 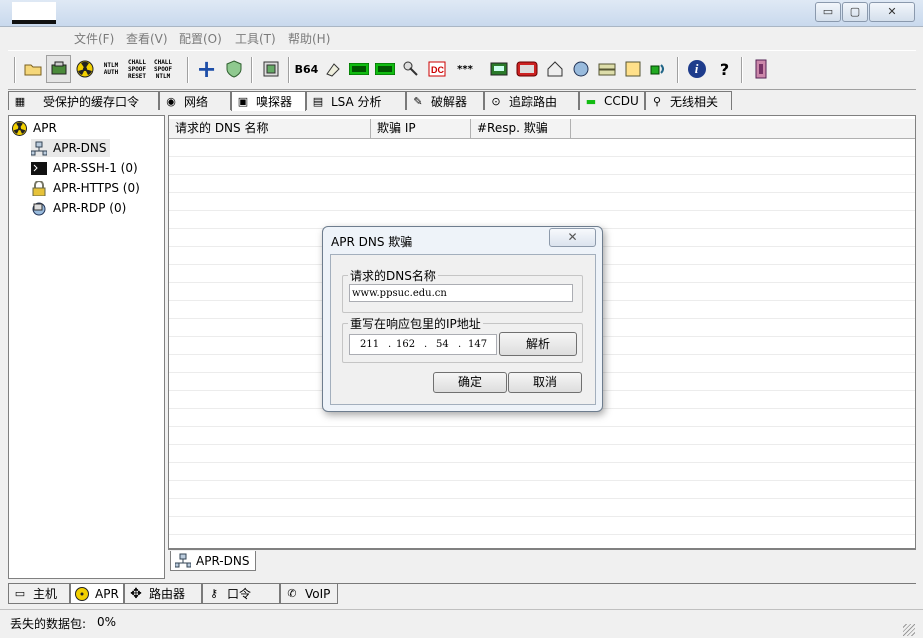 I want to click on ntlm-auth-icon: NTLM AUTH, so click(x=111, y=69).